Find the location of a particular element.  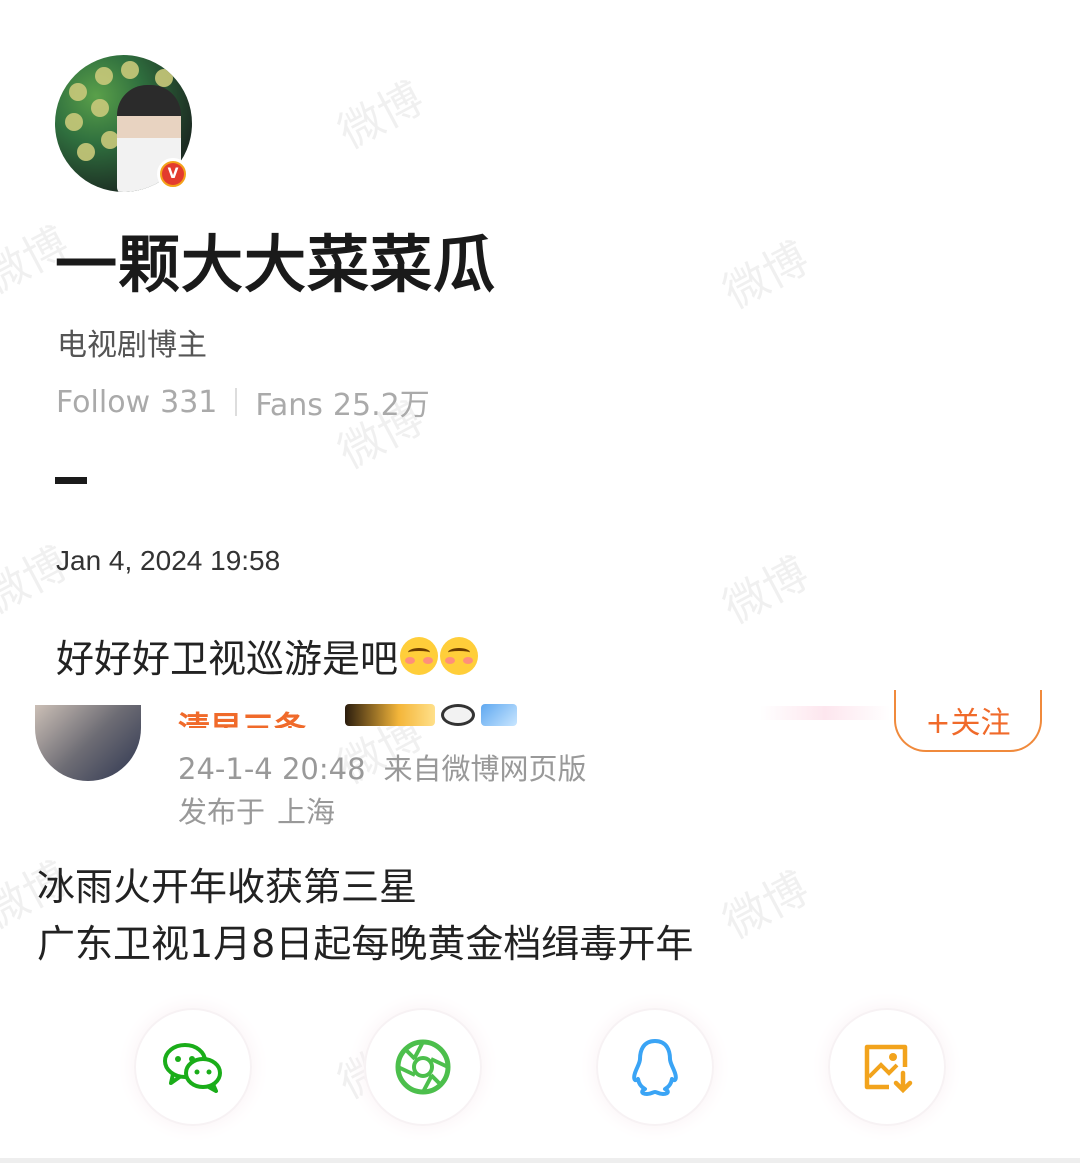

stats-divider is located at coordinates (236, 402).